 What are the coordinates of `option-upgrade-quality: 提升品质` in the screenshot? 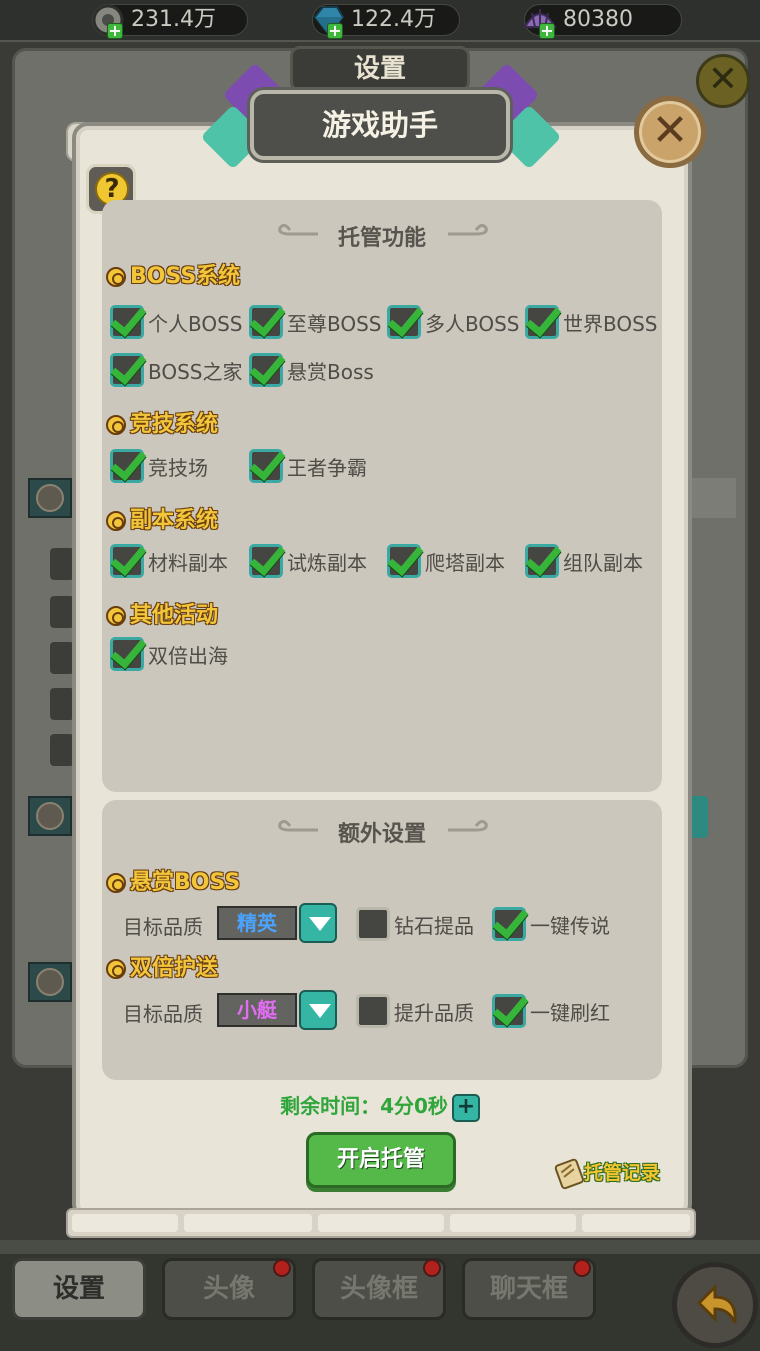 It's located at (415, 1011).